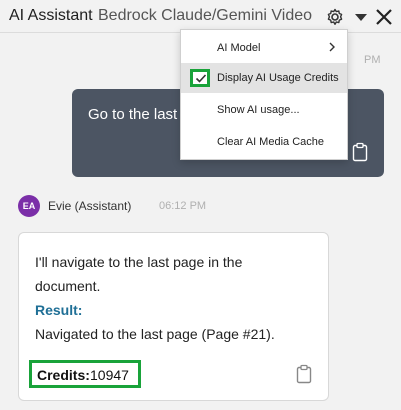  What do you see at coordinates (200, 78) in the screenshot?
I see `checkmark-icon` at bounding box center [200, 78].